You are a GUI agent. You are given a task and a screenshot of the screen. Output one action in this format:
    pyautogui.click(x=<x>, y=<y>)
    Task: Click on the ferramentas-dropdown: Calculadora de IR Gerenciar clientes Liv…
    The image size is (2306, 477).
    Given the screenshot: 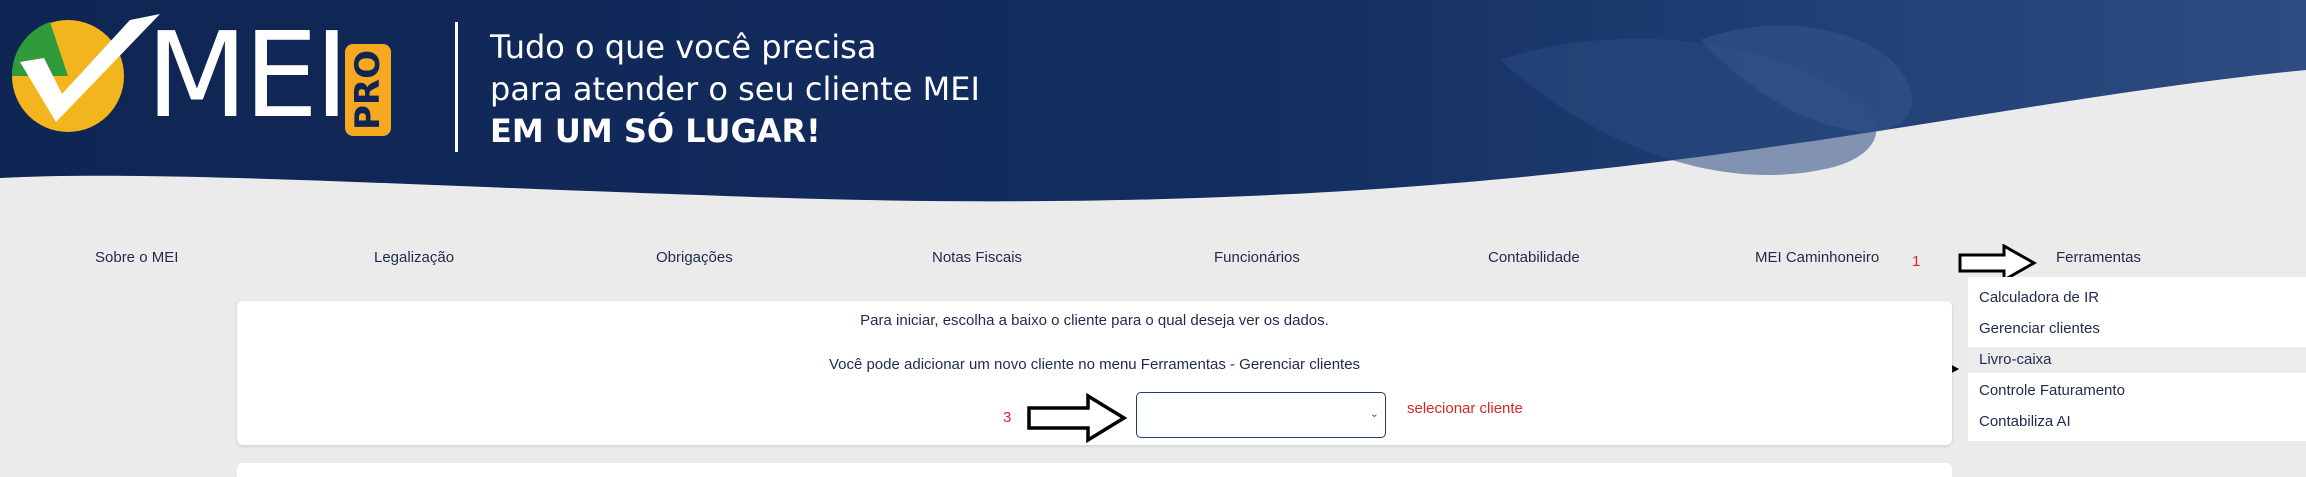 What is the action you would take?
    pyautogui.click(x=2137, y=359)
    